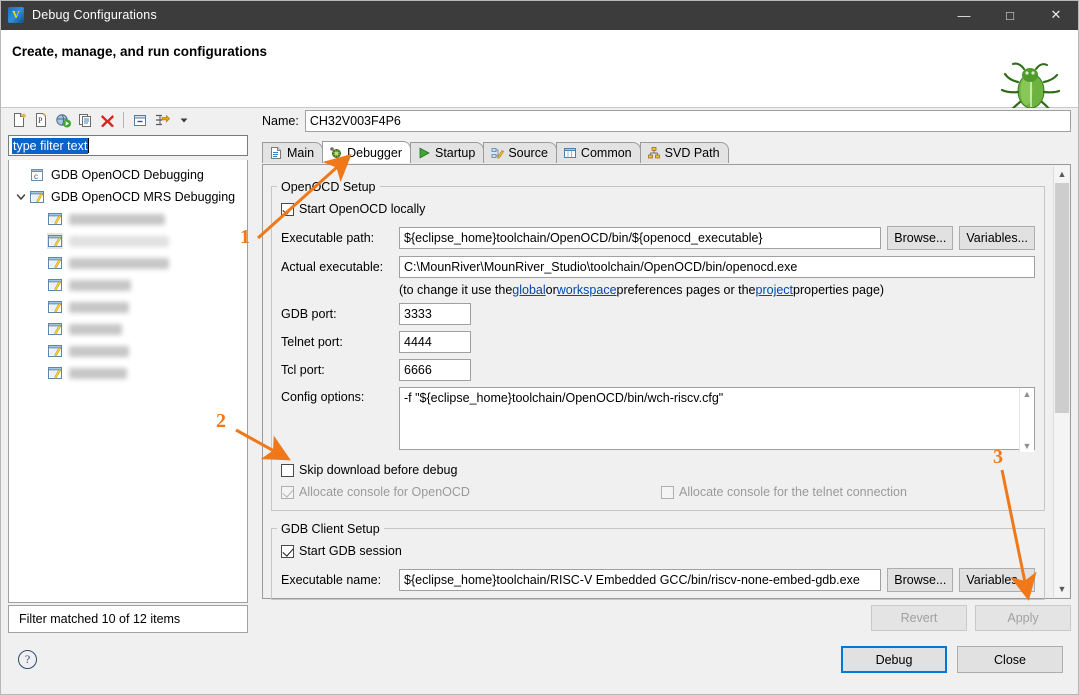  I want to click on tab-label: Common, so click(606, 153).